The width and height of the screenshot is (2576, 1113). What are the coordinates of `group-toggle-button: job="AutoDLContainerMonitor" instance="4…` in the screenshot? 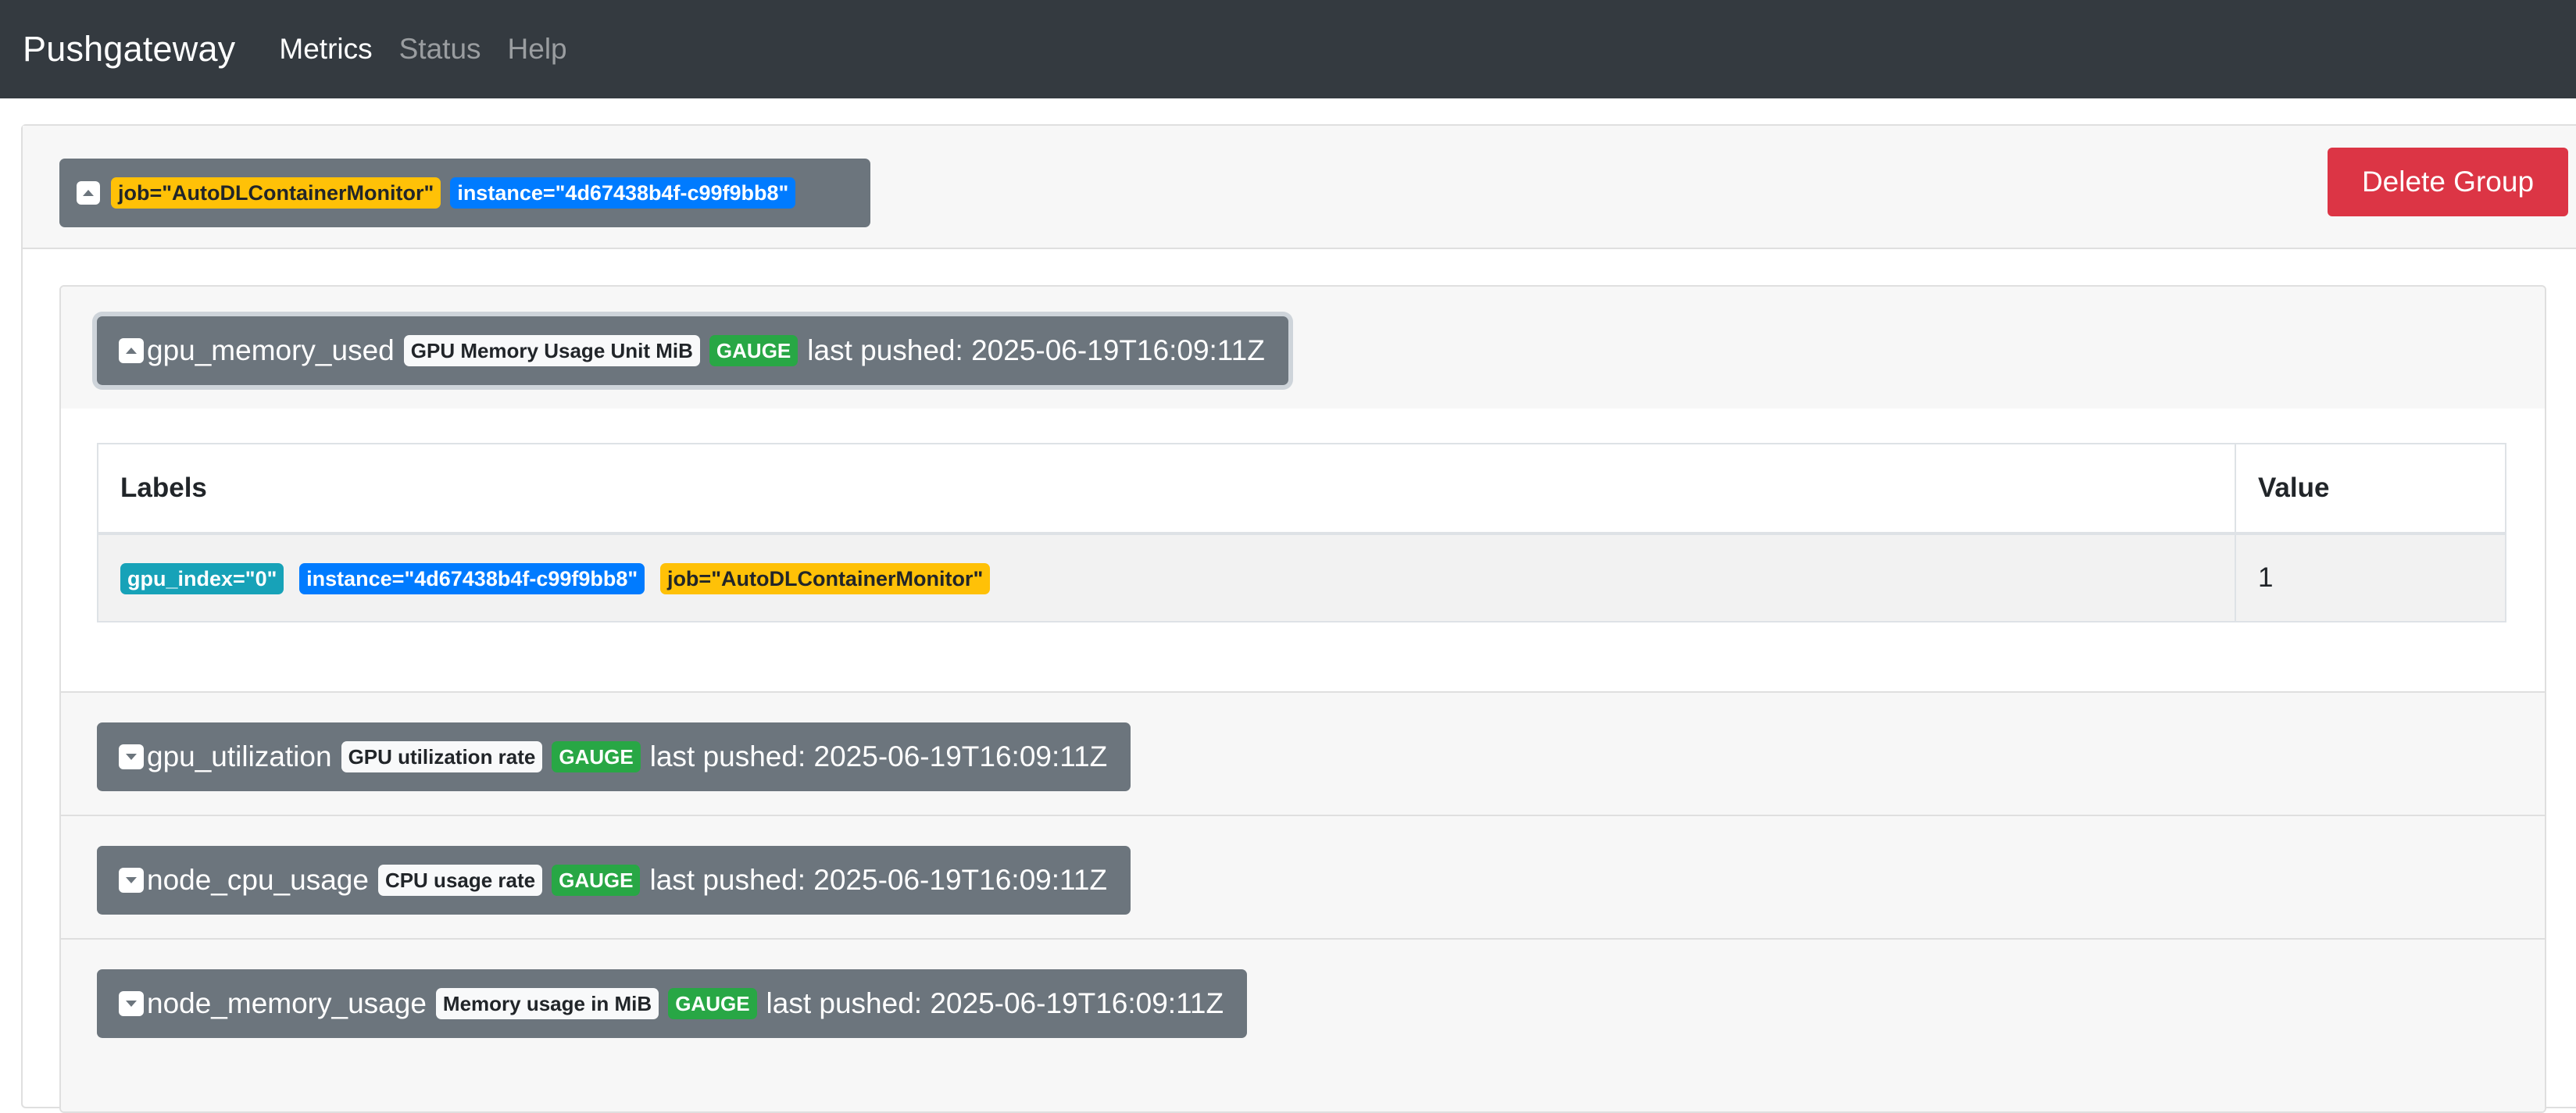 It's located at (465, 193).